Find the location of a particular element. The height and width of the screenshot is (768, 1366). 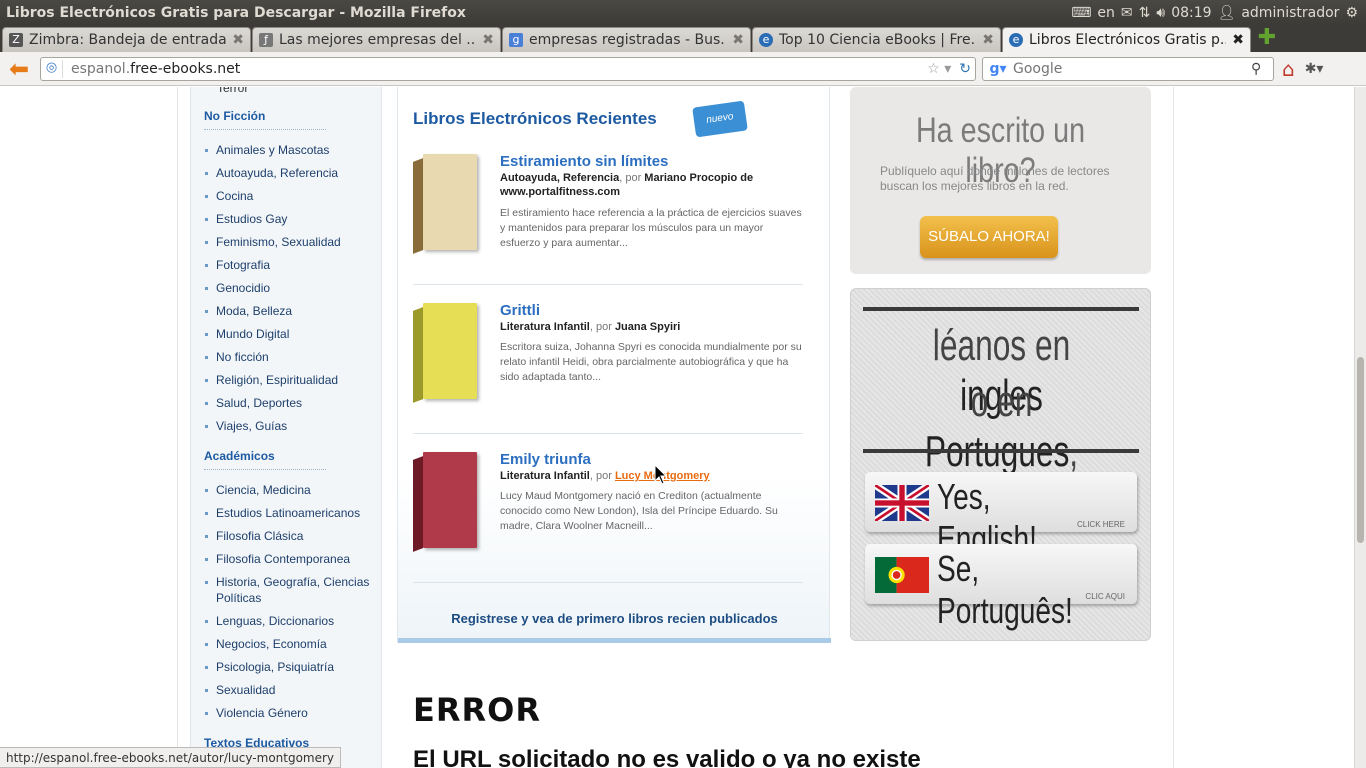

sidebar-item-moda: Moda, Belleza is located at coordinates (291, 311).